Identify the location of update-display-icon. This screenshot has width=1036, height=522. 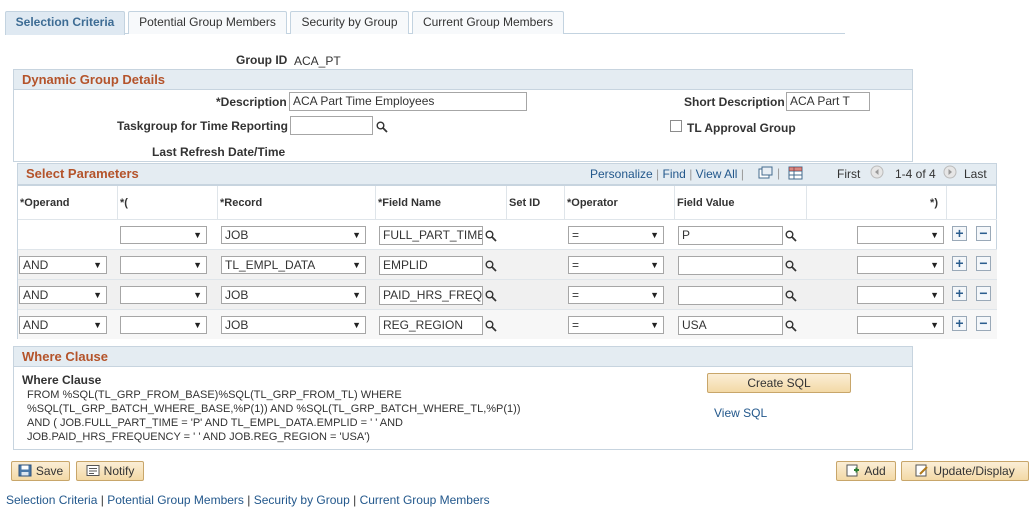
(922, 470).